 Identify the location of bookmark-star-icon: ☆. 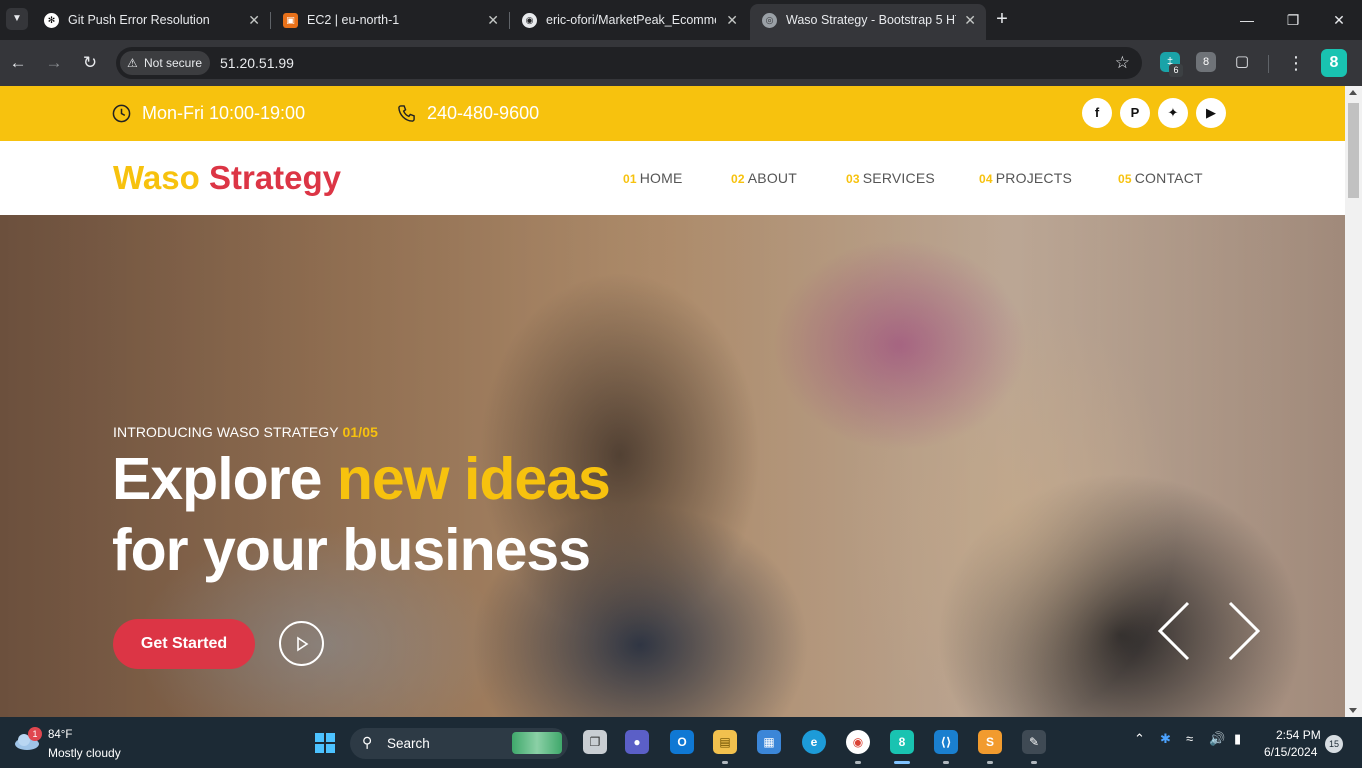
(1122, 63).